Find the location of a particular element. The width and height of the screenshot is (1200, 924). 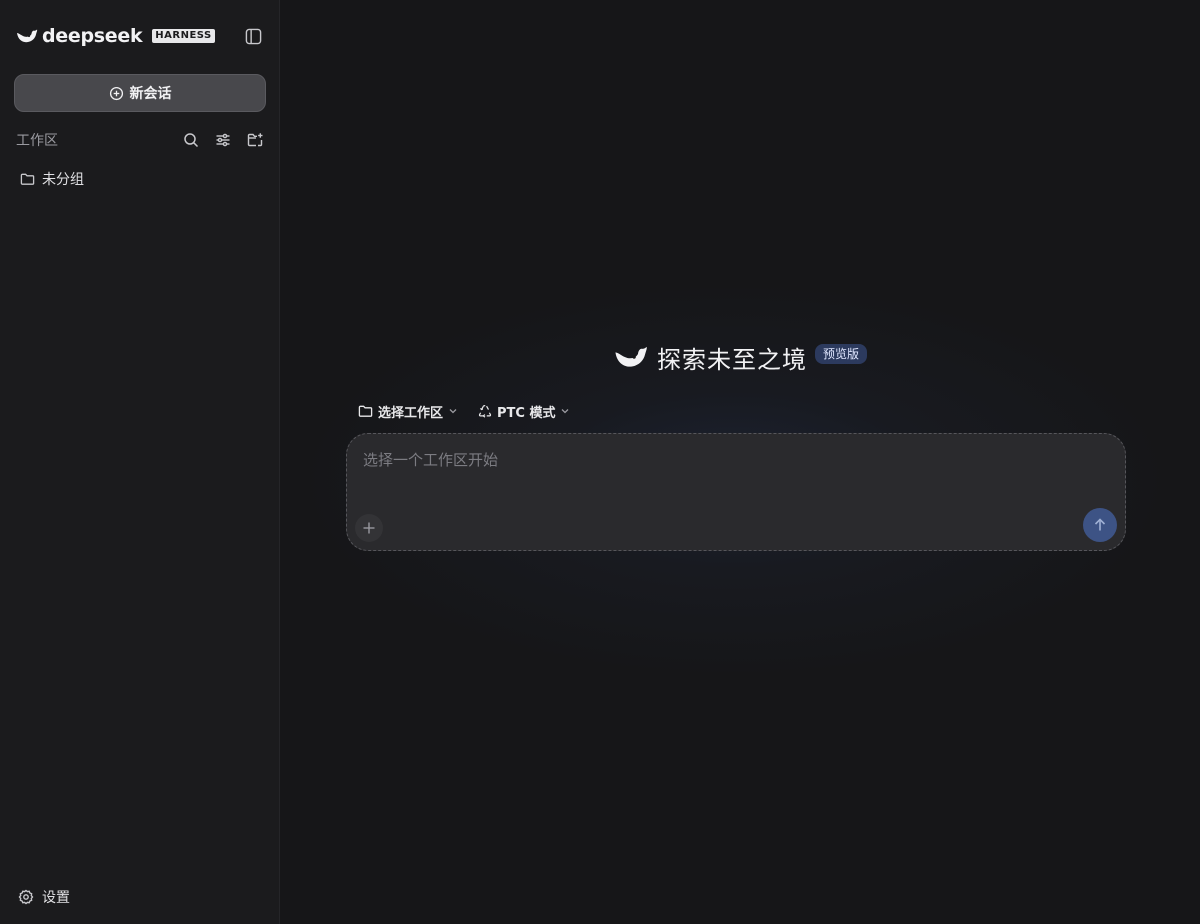

workspace-label: 工作区 is located at coordinates (37, 141).